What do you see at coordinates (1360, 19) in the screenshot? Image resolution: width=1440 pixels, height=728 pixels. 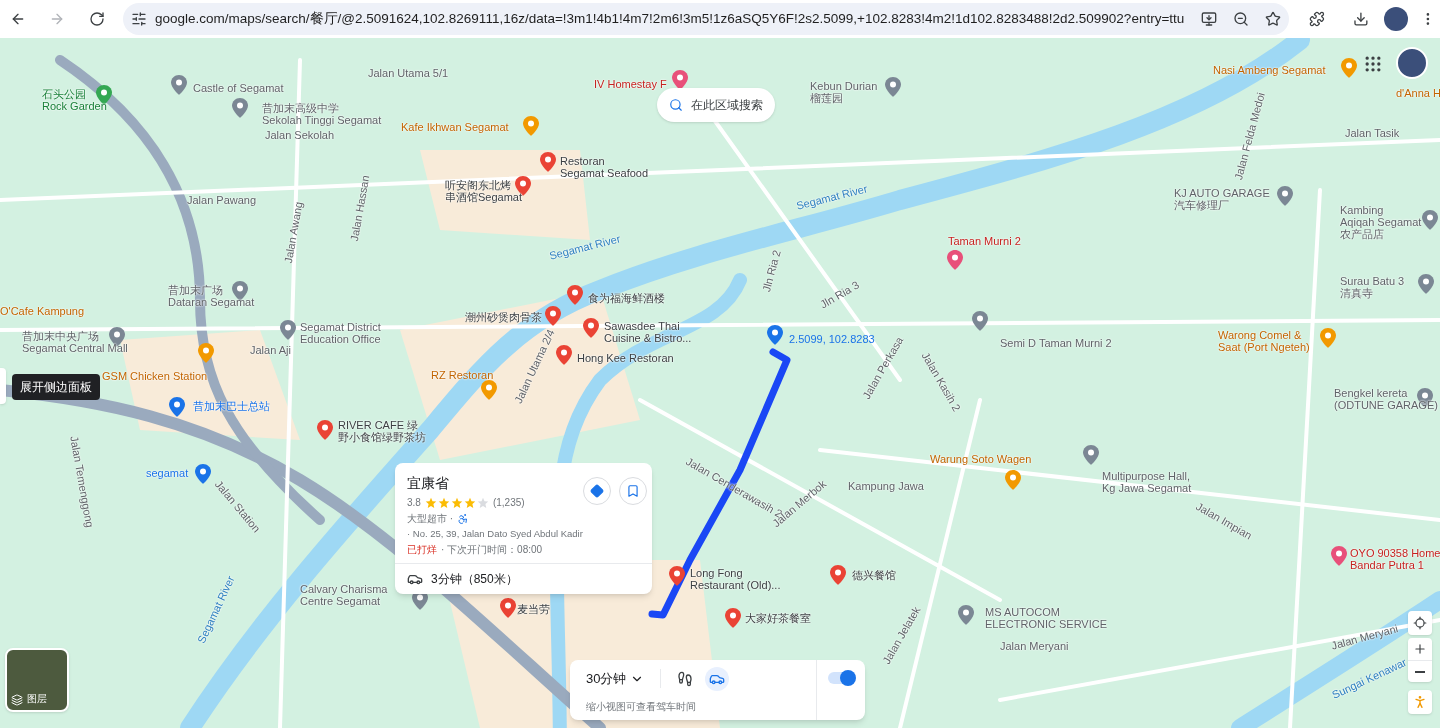 I see `download-icon` at bounding box center [1360, 19].